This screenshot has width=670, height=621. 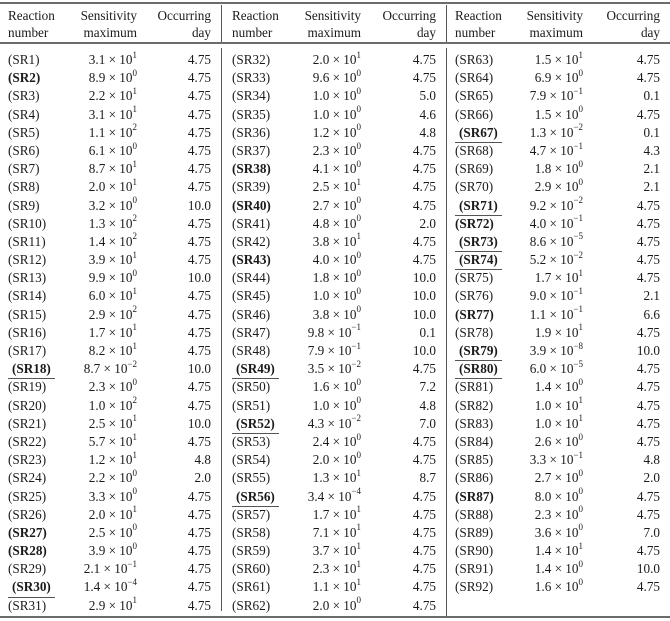 What do you see at coordinates (523, 95) in the screenshot?
I see `sensitivity-maximum: 7.9 × 10−1` at bounding box center [523, 95].